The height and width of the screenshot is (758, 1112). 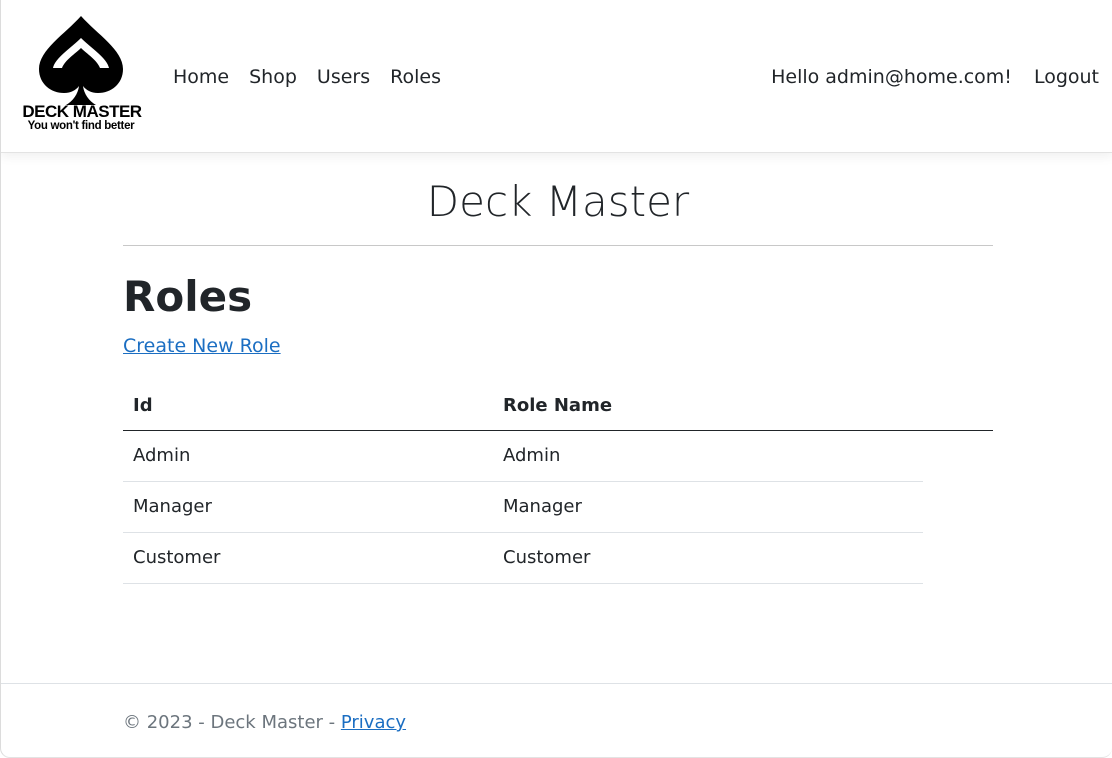 I want to click on cell-id: Customer, so click(x=177, y=557).